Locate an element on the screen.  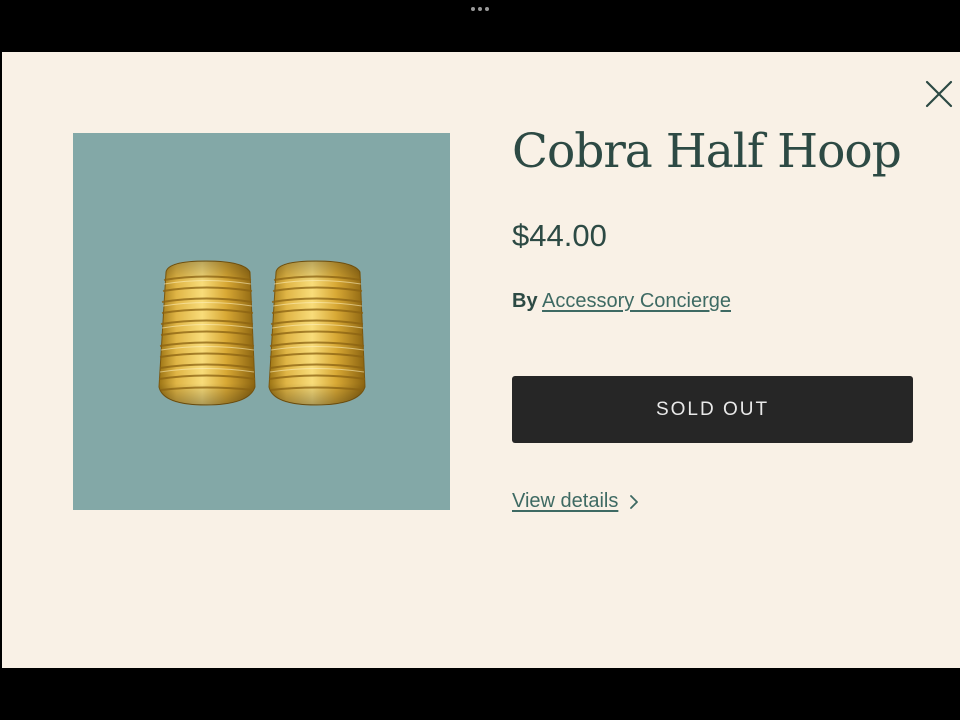
close-button is located at coordinates (938, 94).